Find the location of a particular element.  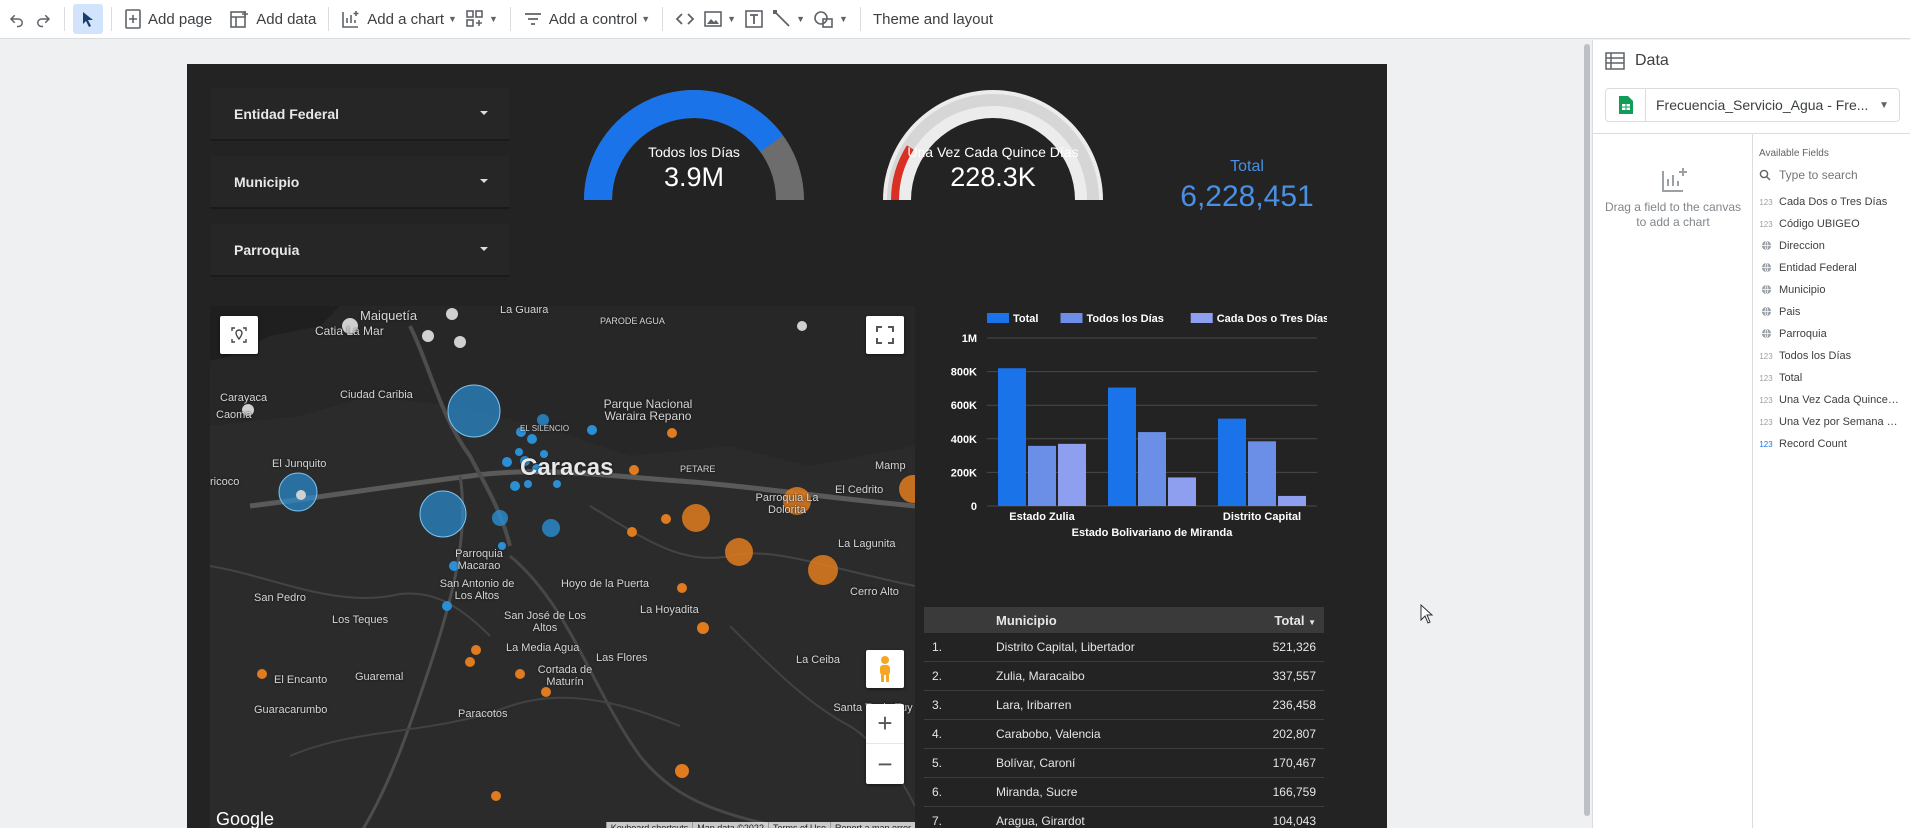

map-footer-link: Terms of Use is located at coordinates (798, 825).